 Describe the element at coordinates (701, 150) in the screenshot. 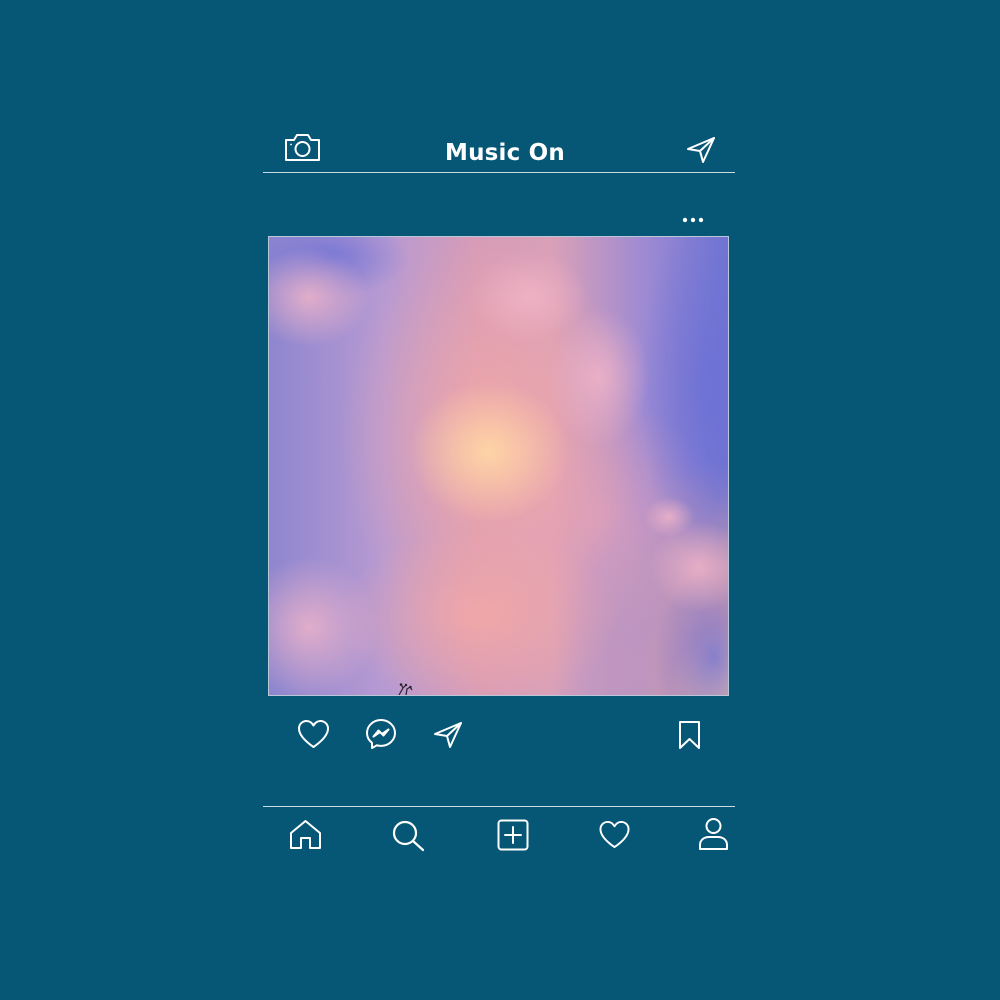

I see `send-icon` at that location.